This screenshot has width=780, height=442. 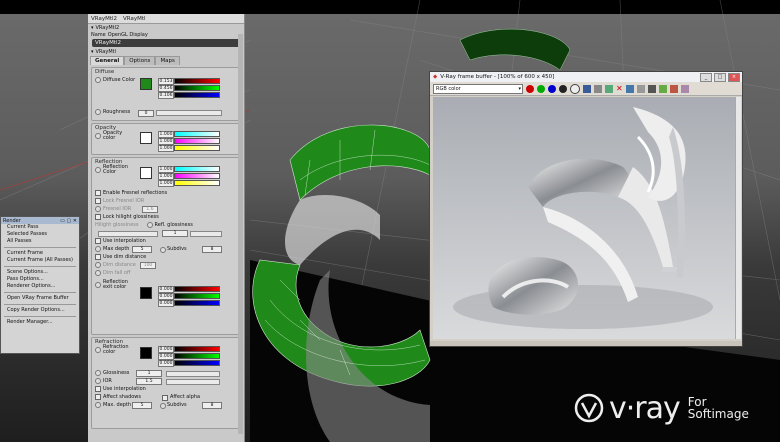 I want to click on menu-item-all-passes: All Passes, so click(x=40, y=241).